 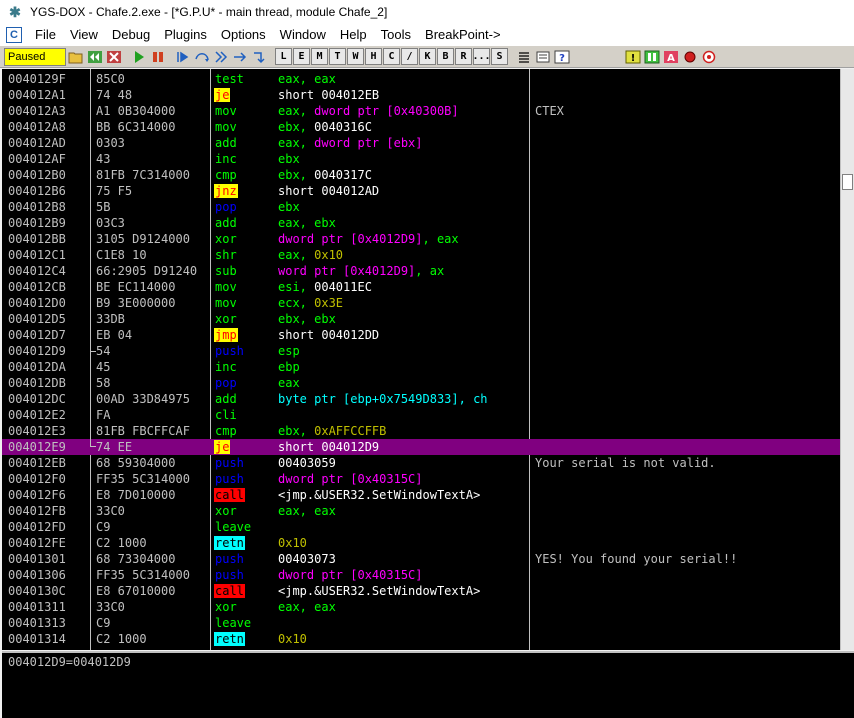 I want to click on disasm-row: 004012A8 BB 6C314000 mov ebx, 0040316C, so click(x=421, y=127).